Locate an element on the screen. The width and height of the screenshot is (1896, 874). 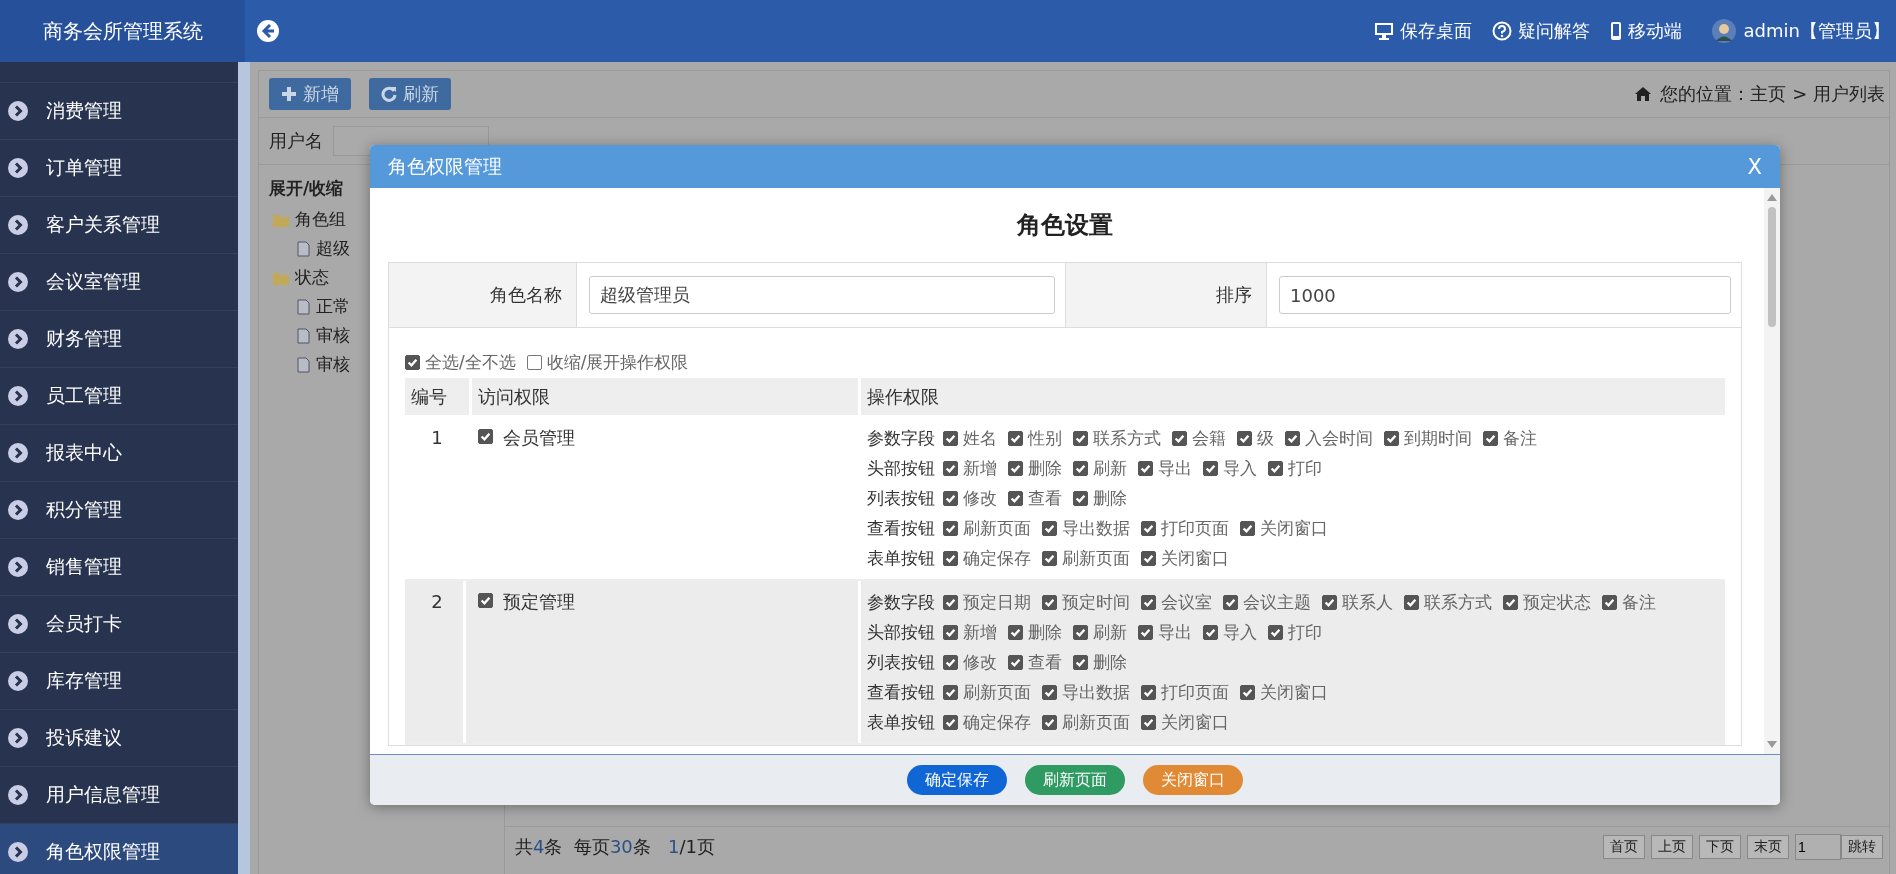
sidebar-item: 积分管理 is located at coordinates (119, 510).